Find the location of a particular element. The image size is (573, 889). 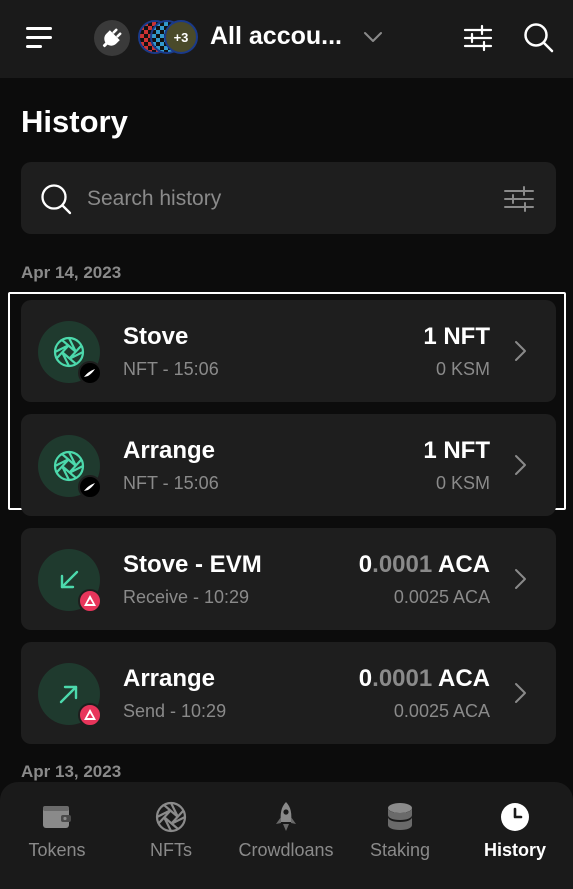

item-title: Stove - EVM is located at coordinates (192, 564).